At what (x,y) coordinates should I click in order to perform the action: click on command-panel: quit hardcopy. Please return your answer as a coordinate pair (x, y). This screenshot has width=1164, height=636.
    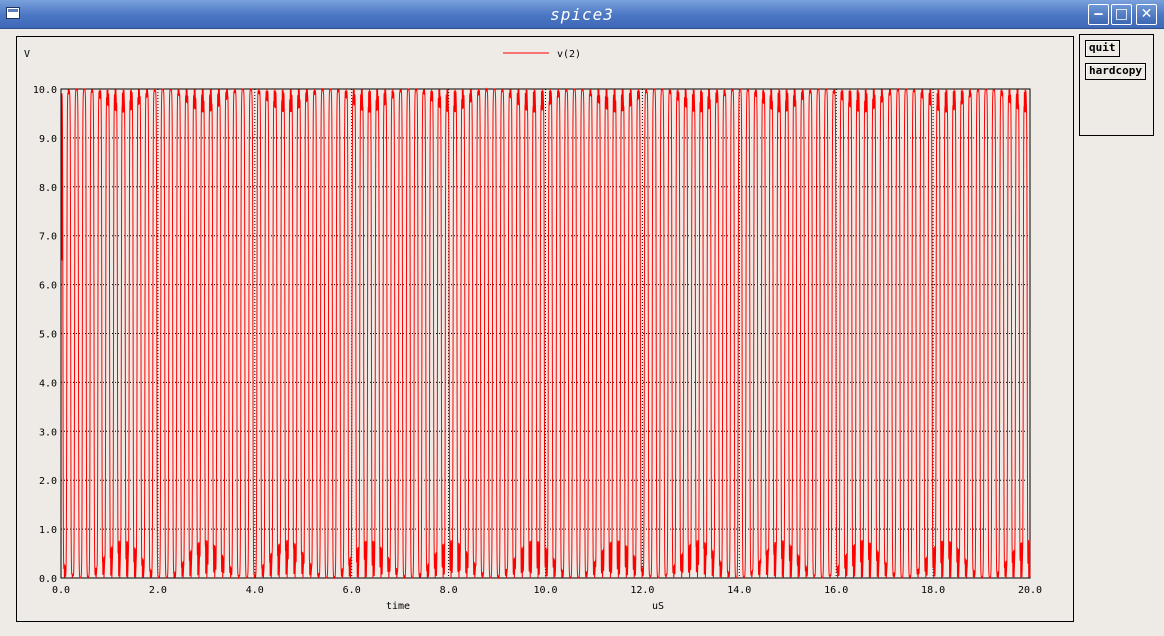
    Looking at the image, I should click on (1116, 85).